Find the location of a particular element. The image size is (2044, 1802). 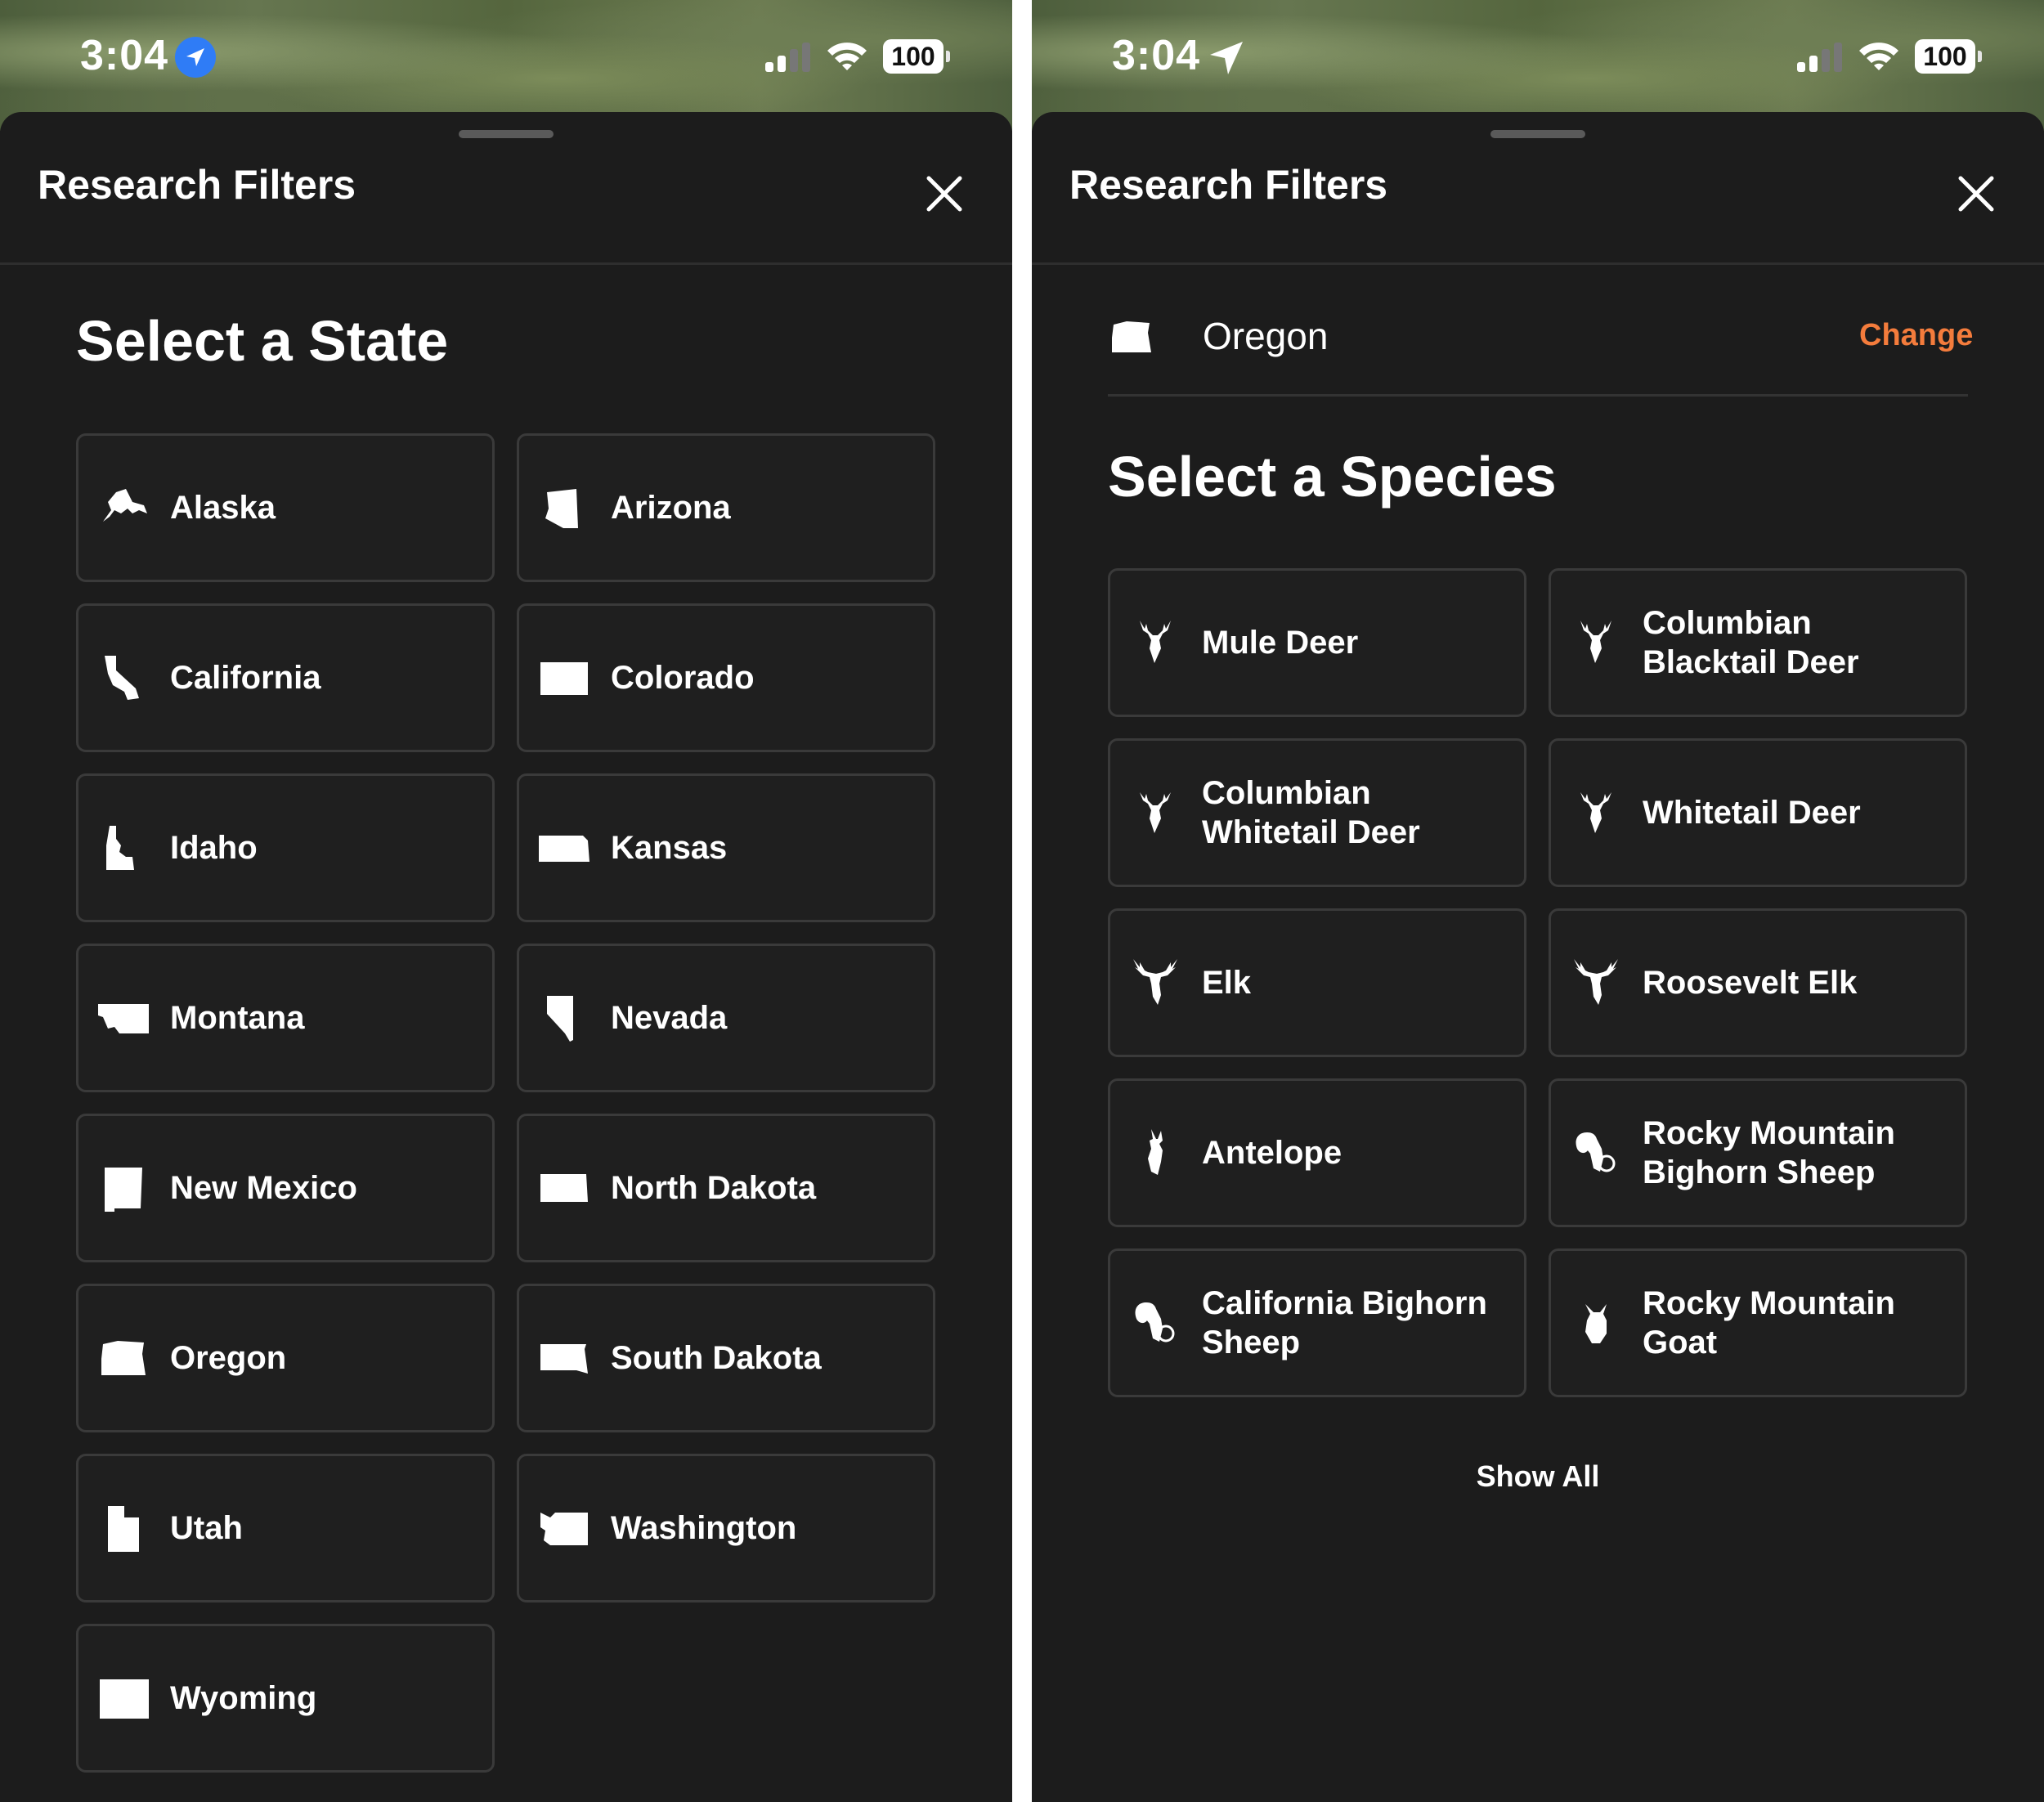

species-tile-california-bighorn-sheep: California Bighorn Sheep is located at coordinates (1317, 1322).